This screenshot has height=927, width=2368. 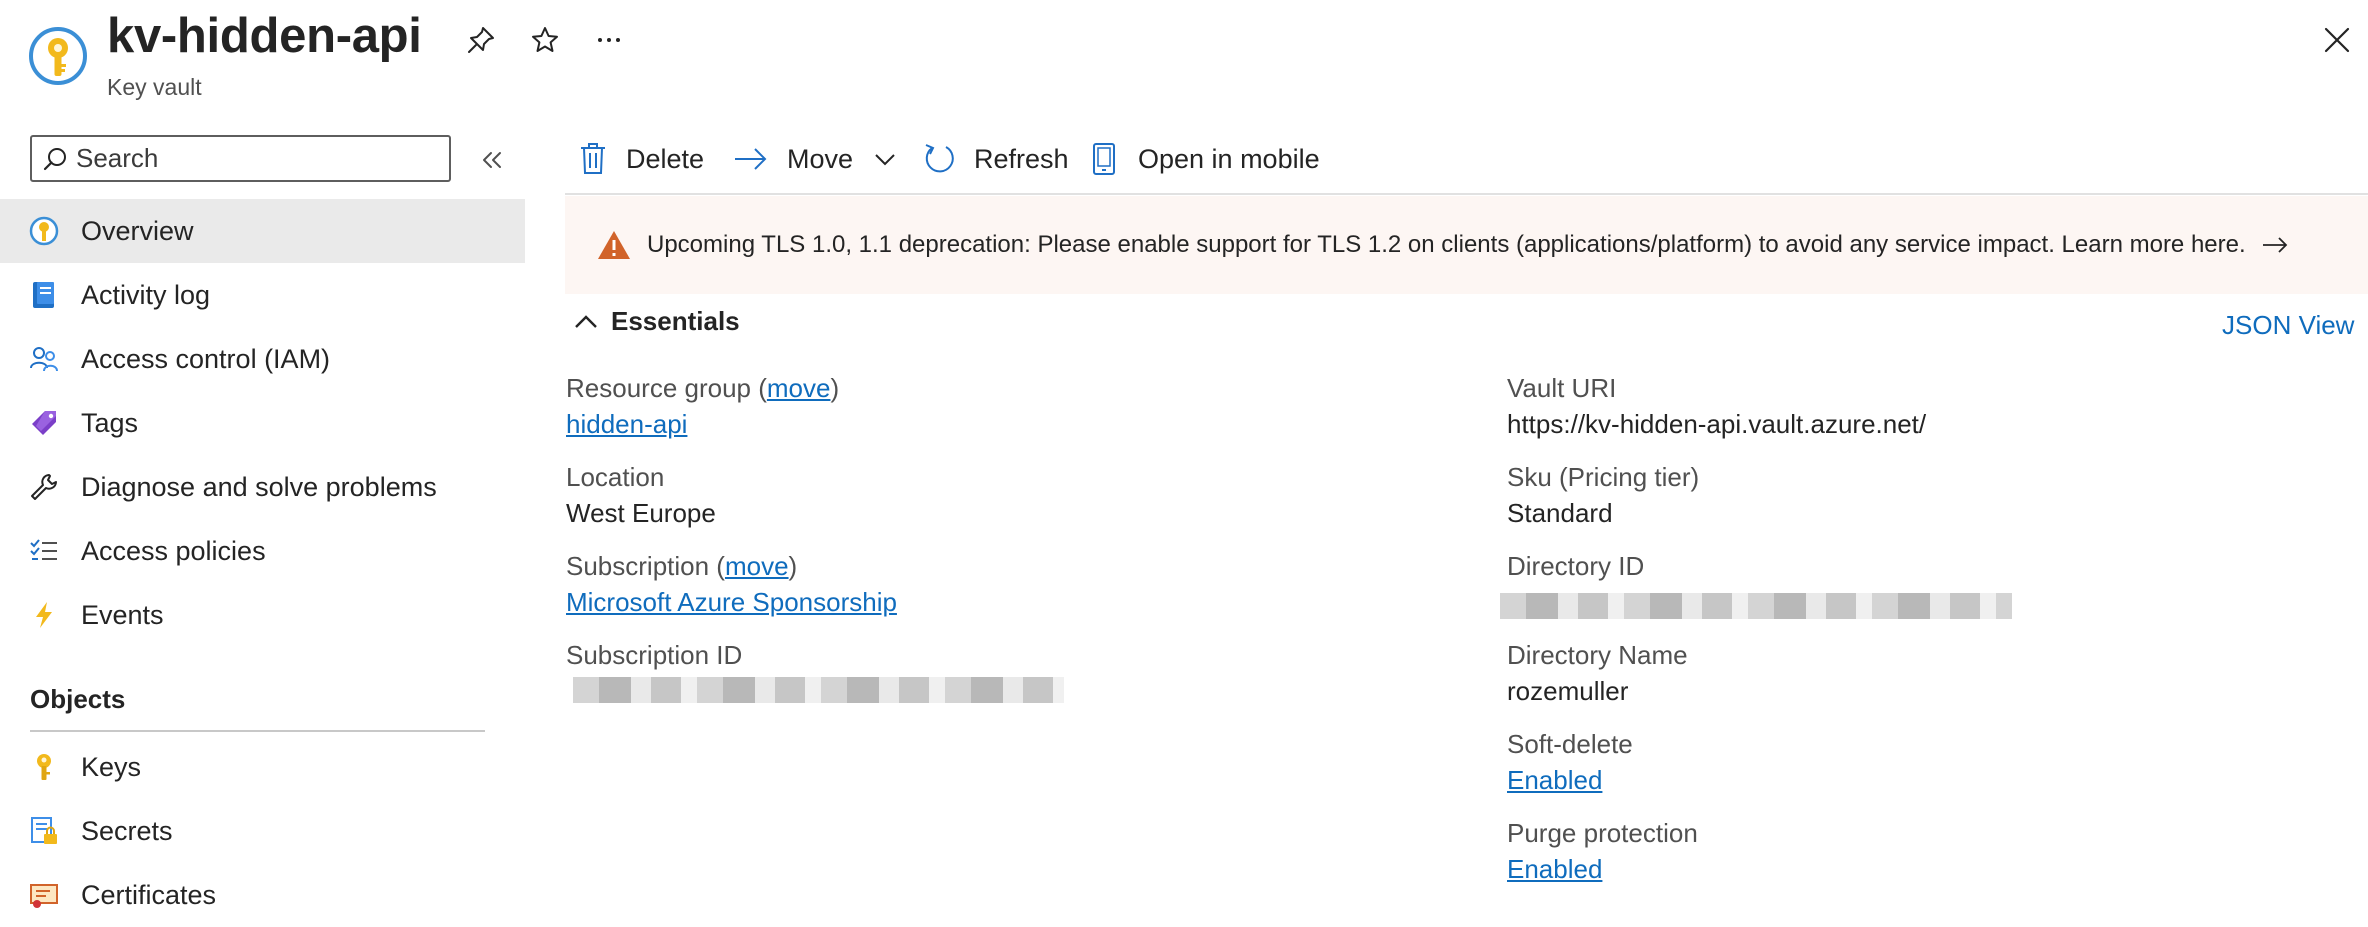 What do you see at coordinates (78, 699) in the screenshot?
I see `objects-section-heading: Objects` at bounding box center [78, 699].